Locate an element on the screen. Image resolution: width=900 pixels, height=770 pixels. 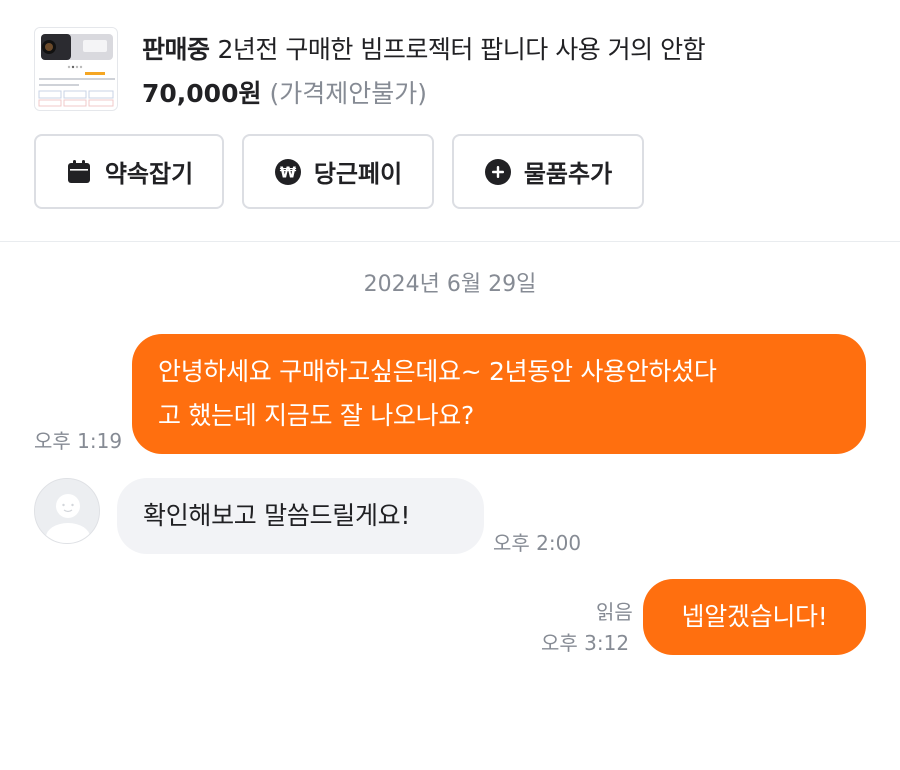
default-avatar-icon is located at coordinates (67, 511).